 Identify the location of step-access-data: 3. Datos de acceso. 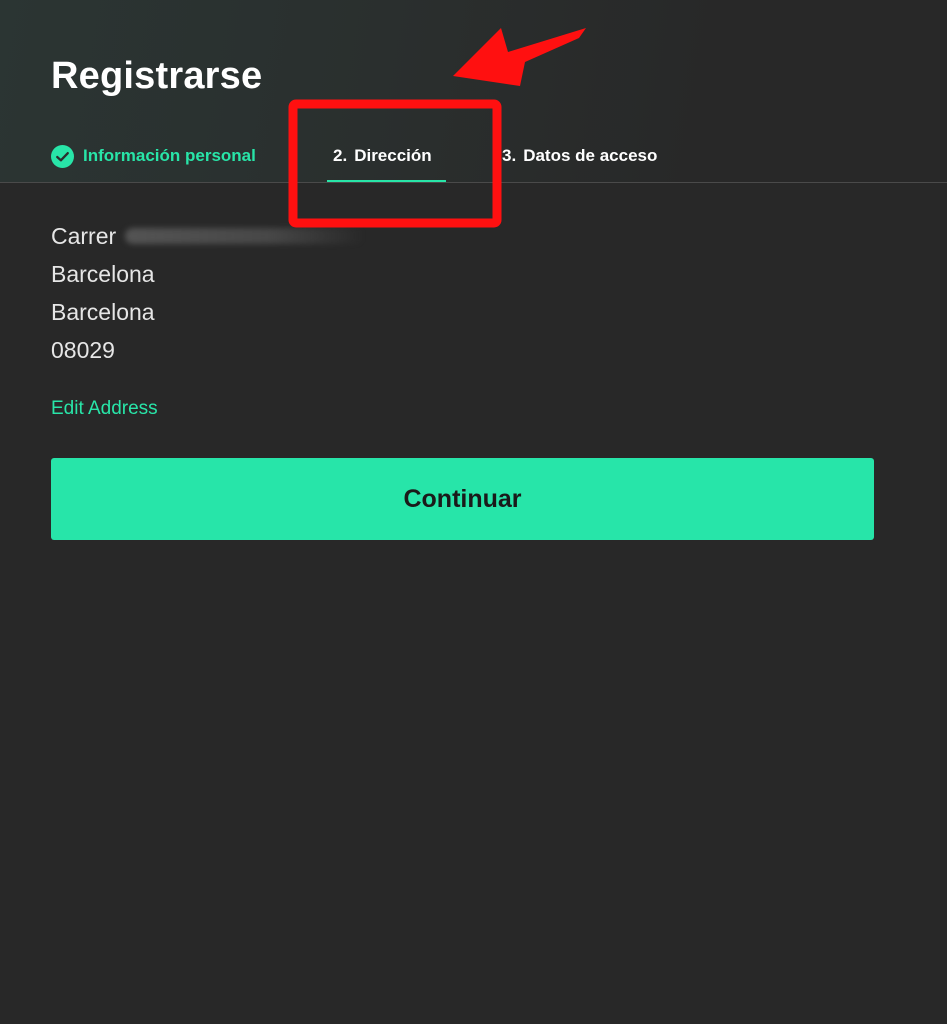
(579, 156).